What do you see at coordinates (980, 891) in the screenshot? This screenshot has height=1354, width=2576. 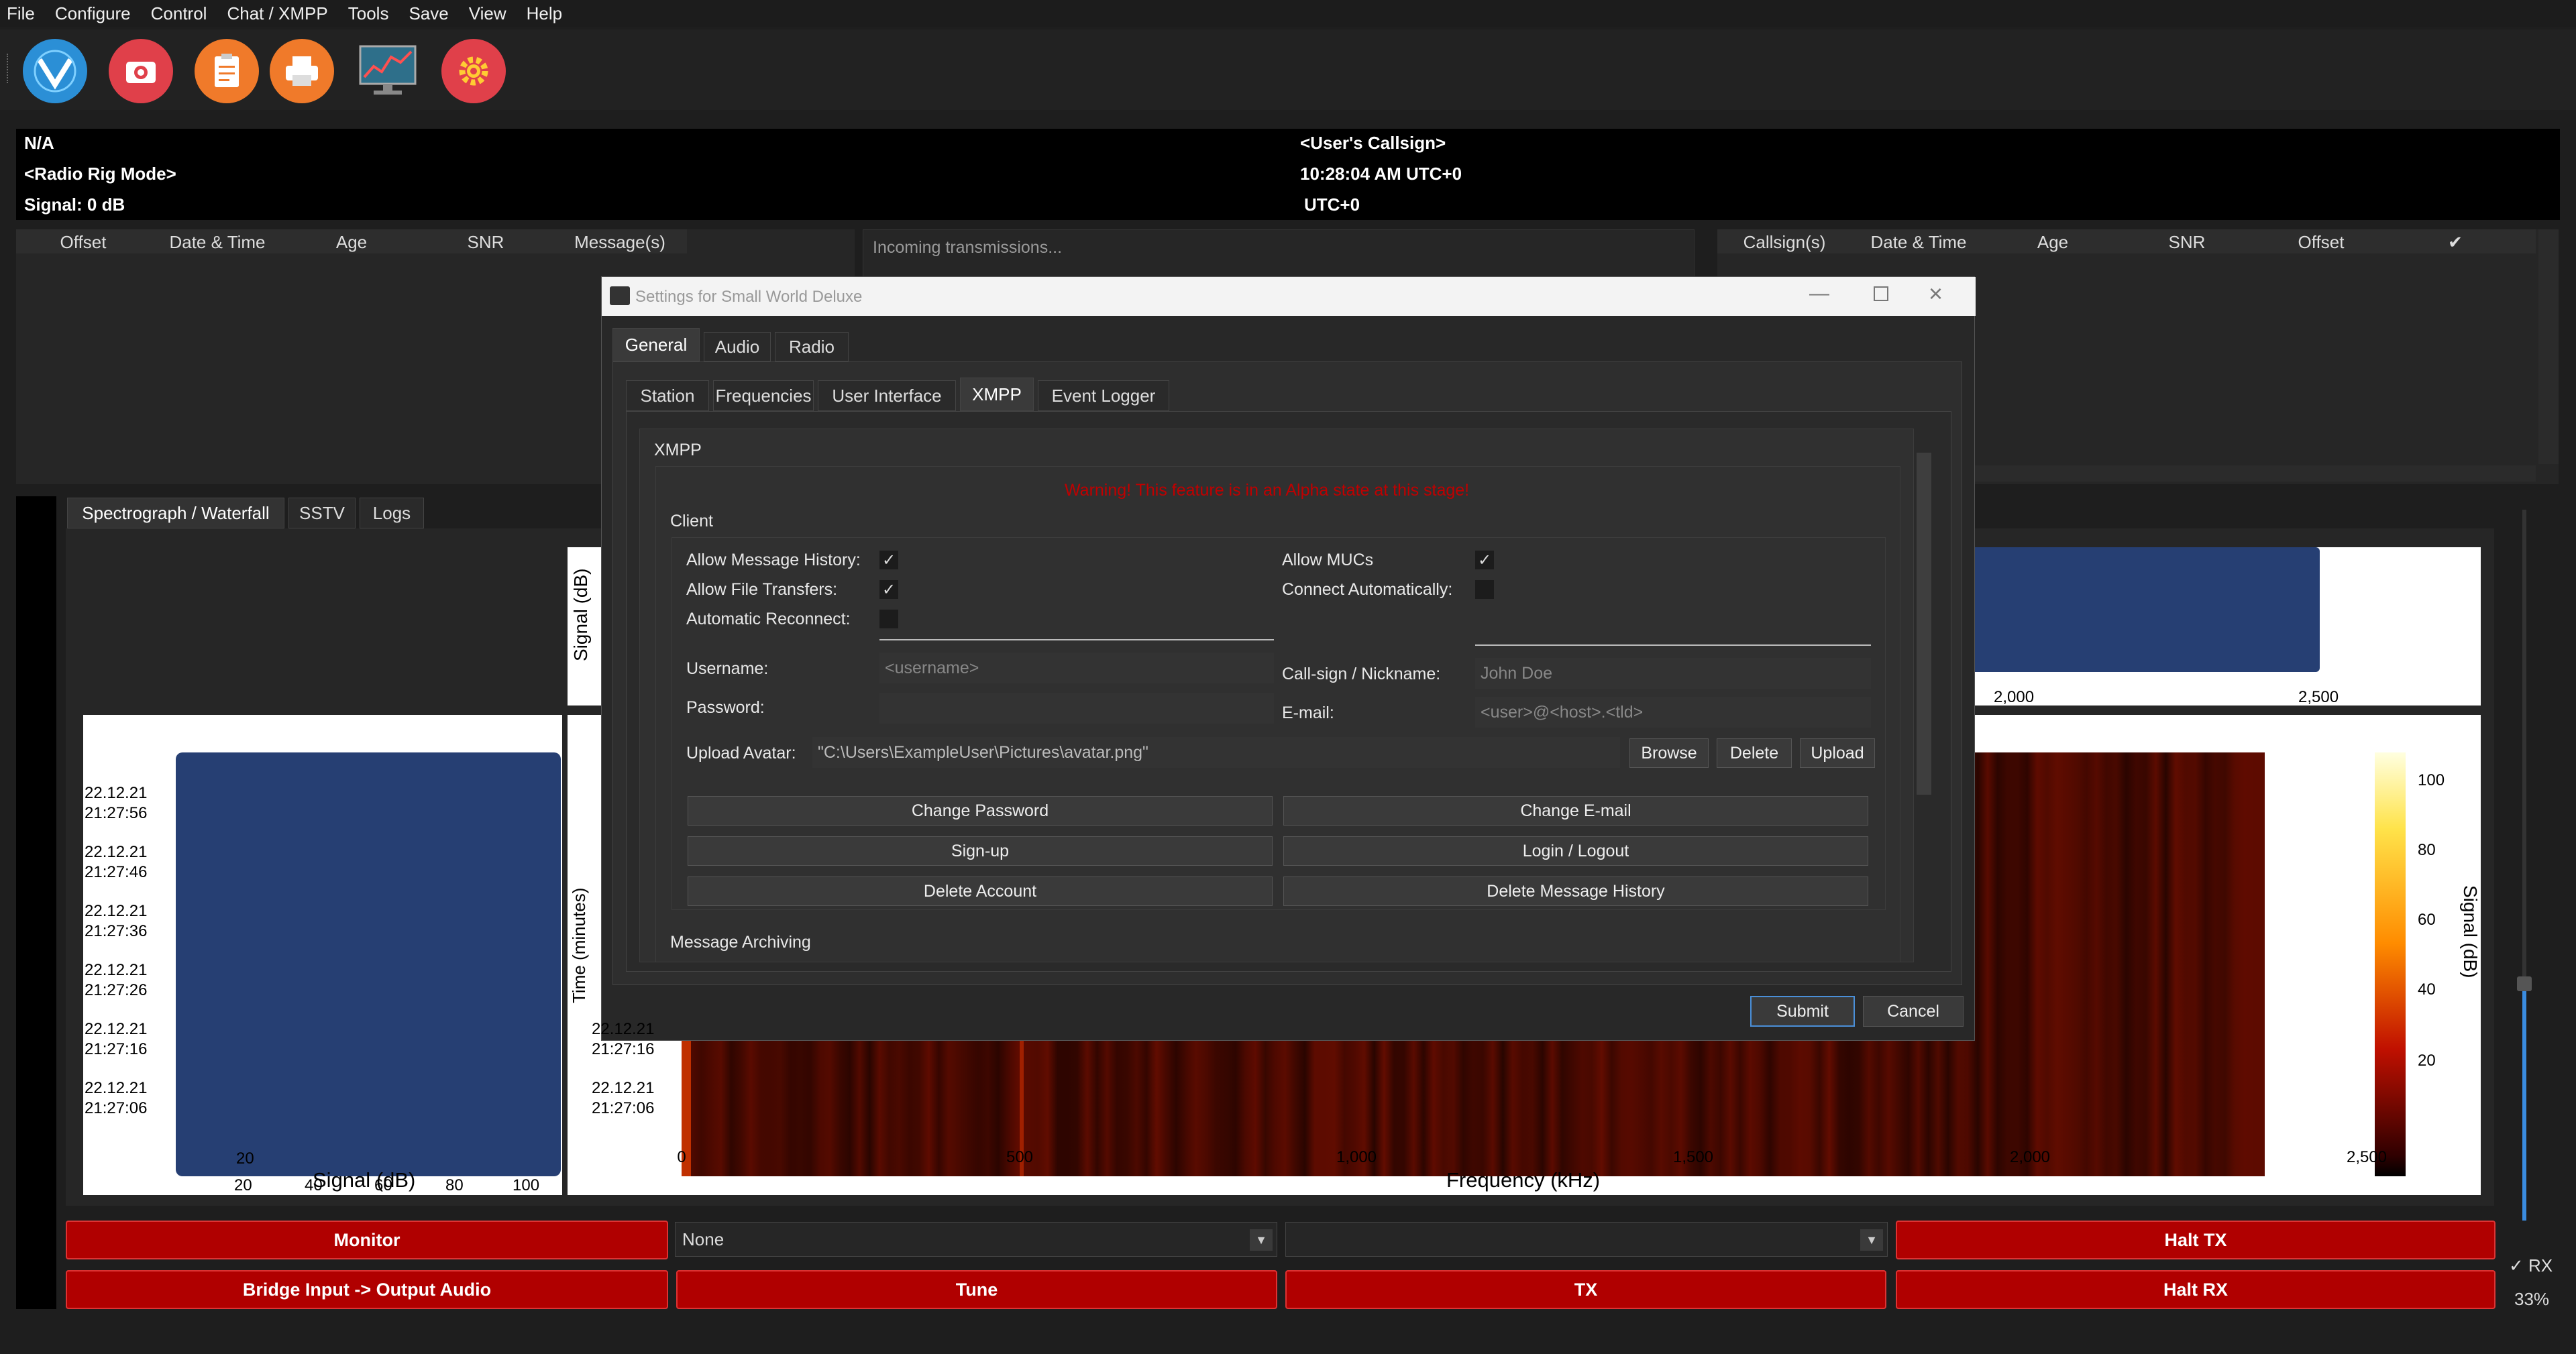 I see `delete-account-button: Delete Account` at bounding box center [980, 891].